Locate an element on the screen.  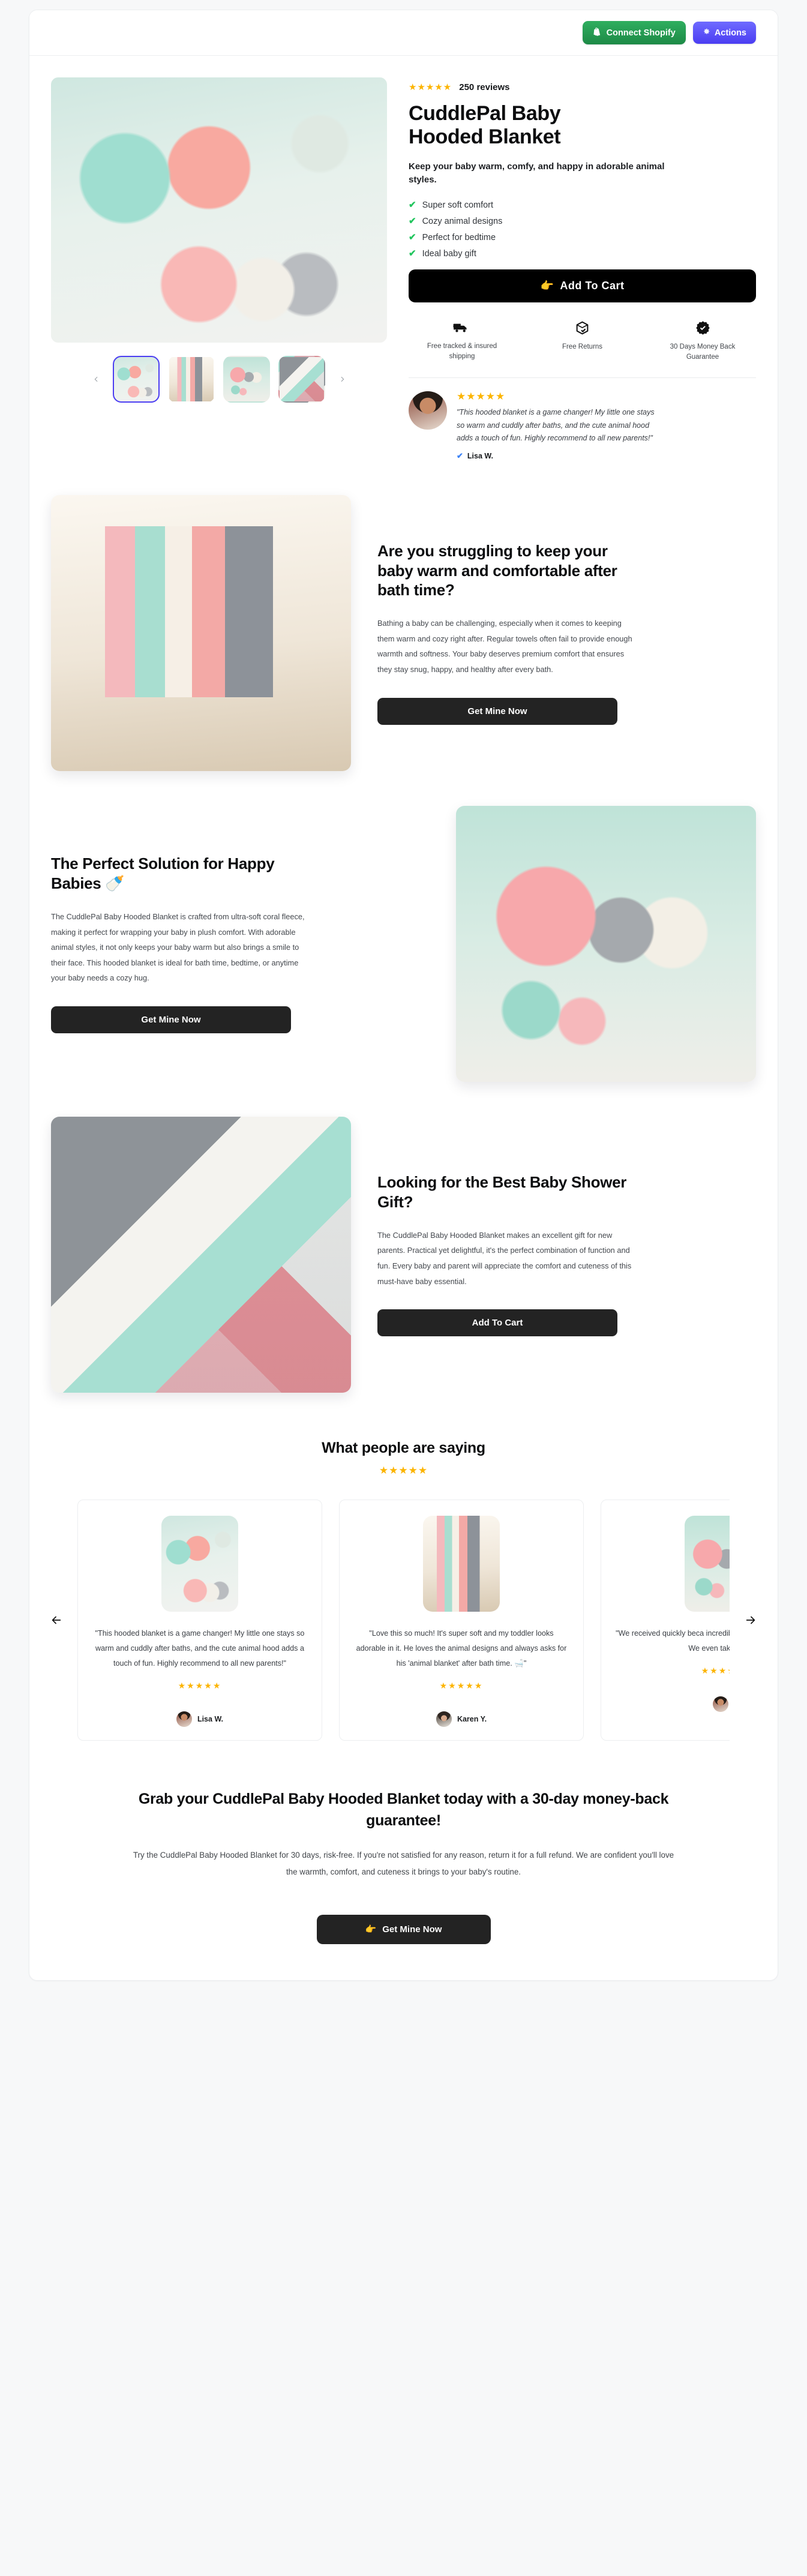
reviews-heading: What people are saying is located at coordinates (403, 1447).